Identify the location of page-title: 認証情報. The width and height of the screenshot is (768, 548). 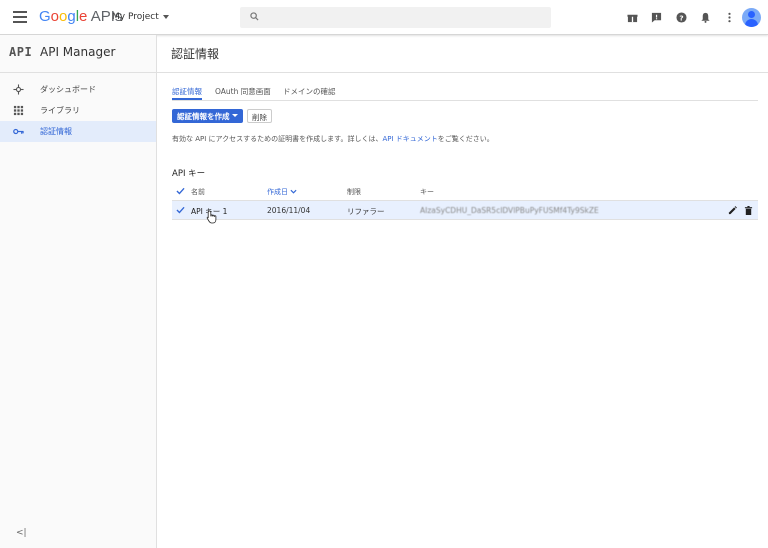
(195, 54).